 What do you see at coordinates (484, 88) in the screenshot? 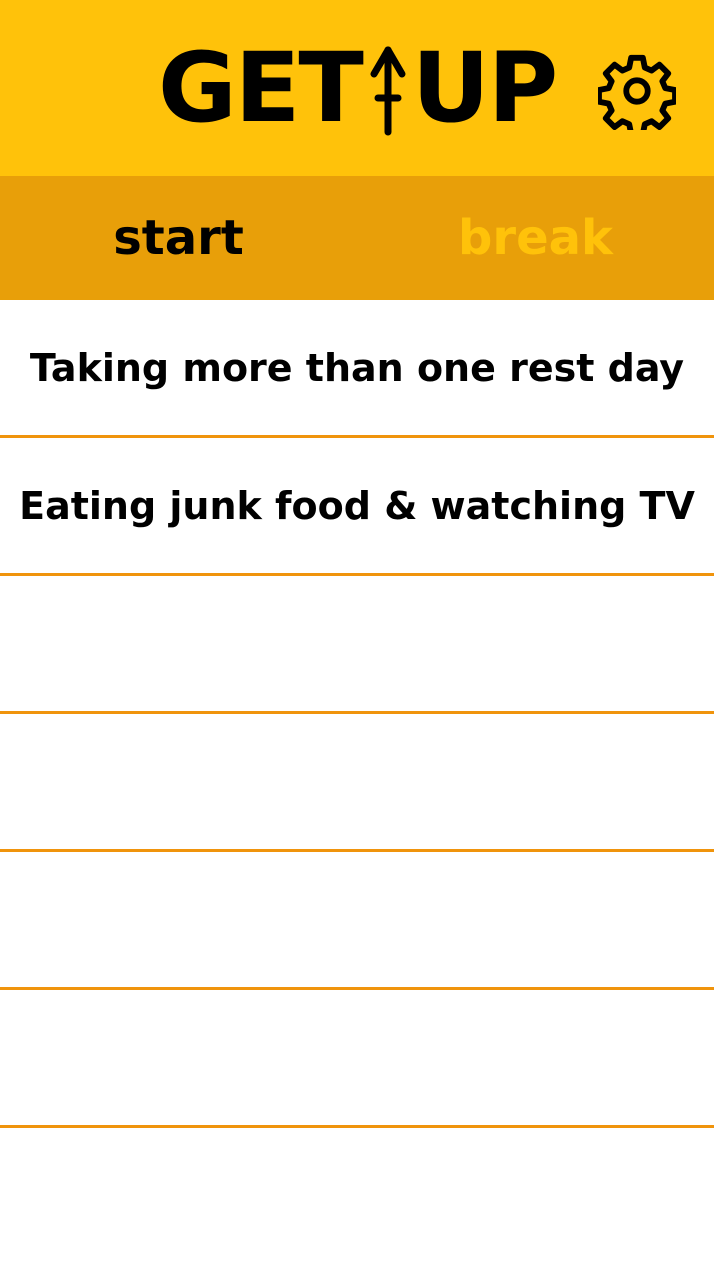
I see `logo-text-up: UP` at bounding box center [484, 88].